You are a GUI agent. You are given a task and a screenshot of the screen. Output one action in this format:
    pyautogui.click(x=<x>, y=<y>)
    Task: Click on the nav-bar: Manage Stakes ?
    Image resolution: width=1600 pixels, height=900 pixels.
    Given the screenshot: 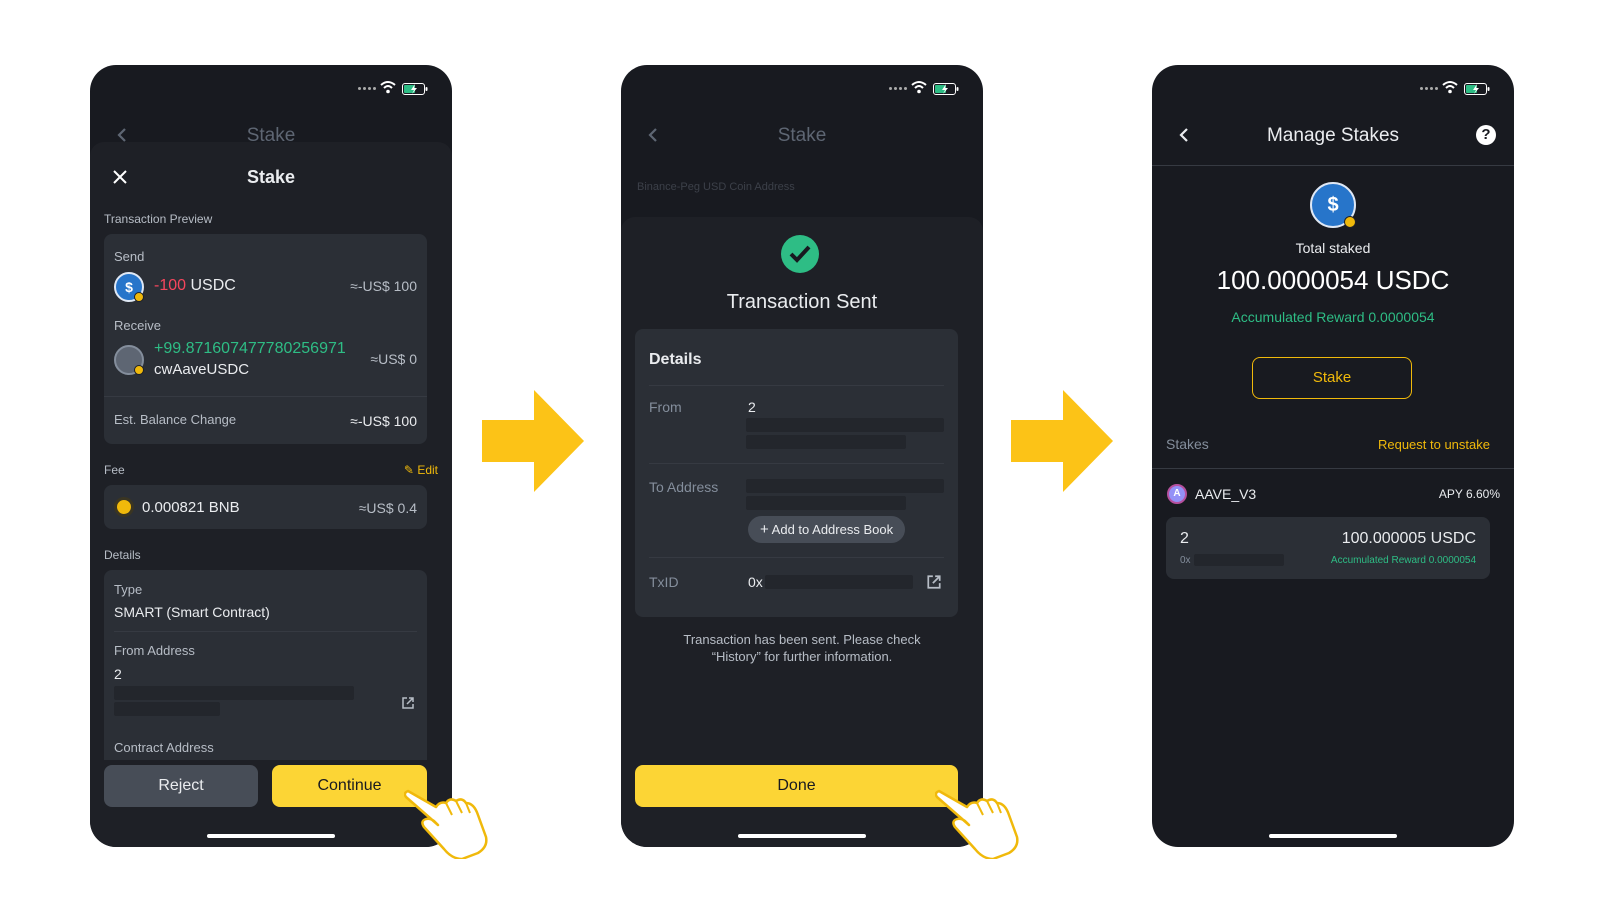 What is the action you would take?
    pyautogui.click(x=1333, y=135)
    